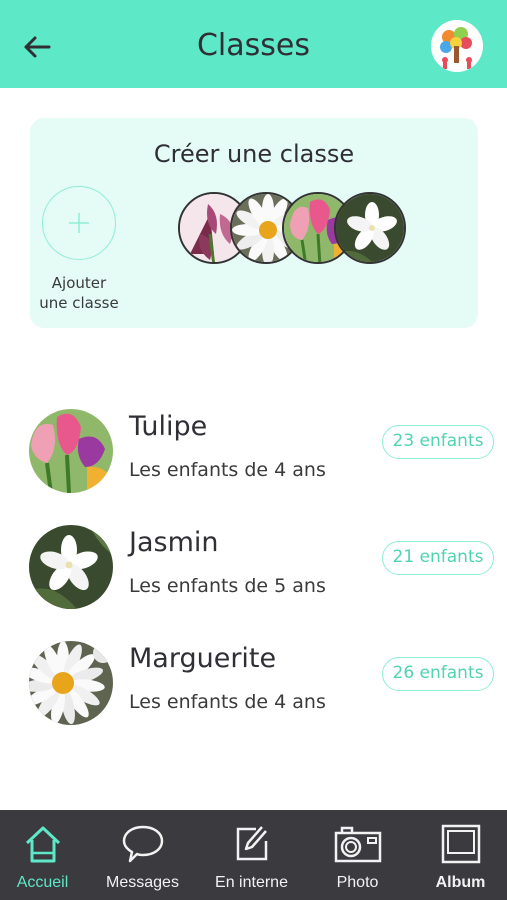 This screenshot has height=900, width=507. What do you see at coordinates (71, 451) in the screenshot?
I see `class-image-tulip` at bounding box center [71, 451].